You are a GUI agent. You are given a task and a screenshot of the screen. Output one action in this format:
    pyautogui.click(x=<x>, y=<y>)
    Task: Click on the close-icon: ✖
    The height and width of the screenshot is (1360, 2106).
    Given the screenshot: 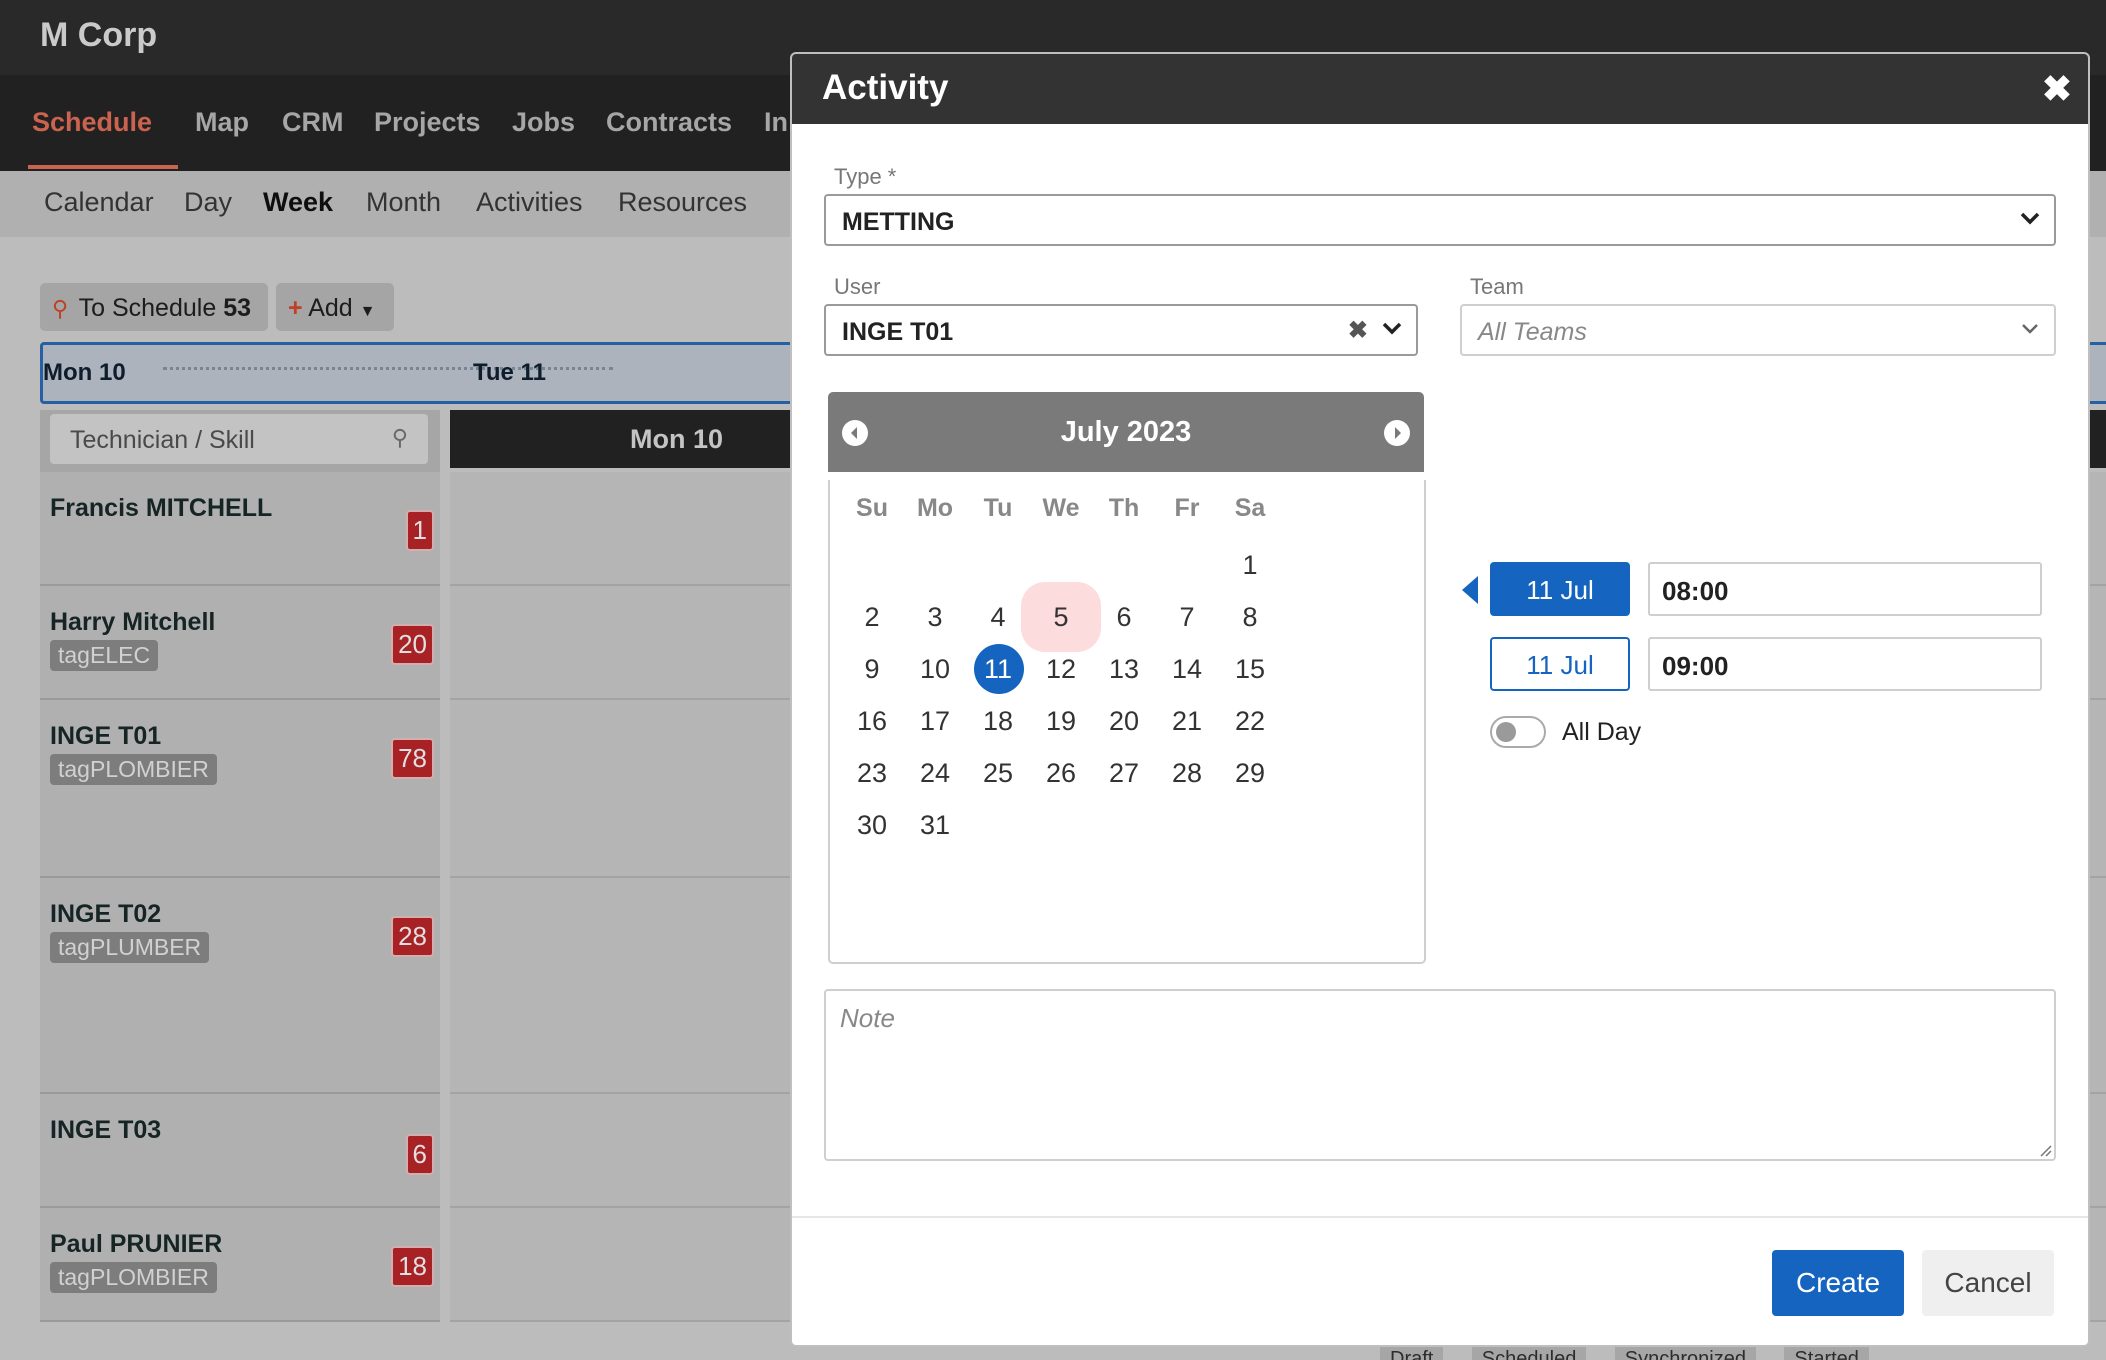 What is the action you would take?
    pyautogui.click(x=2057, y=89)
    